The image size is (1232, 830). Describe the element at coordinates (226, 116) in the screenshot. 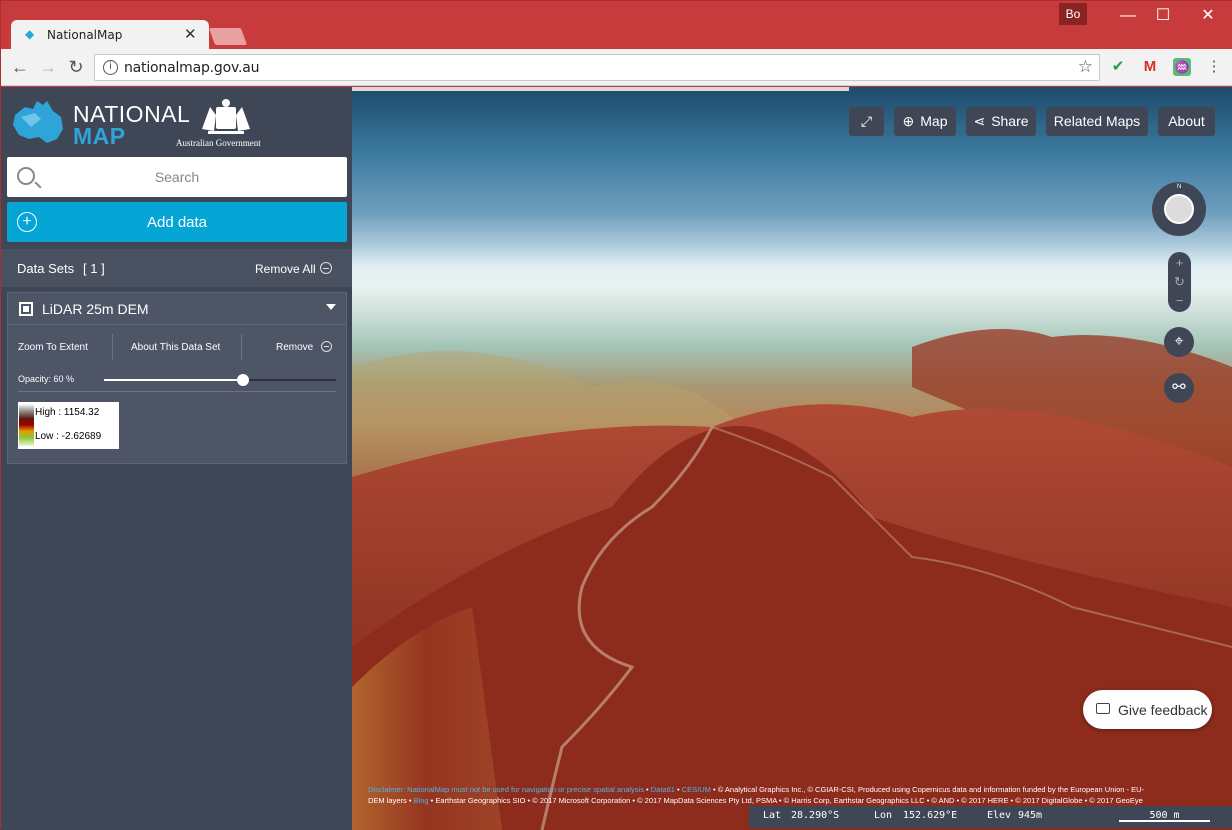

I see `coat-of-arms-icon` at that location.